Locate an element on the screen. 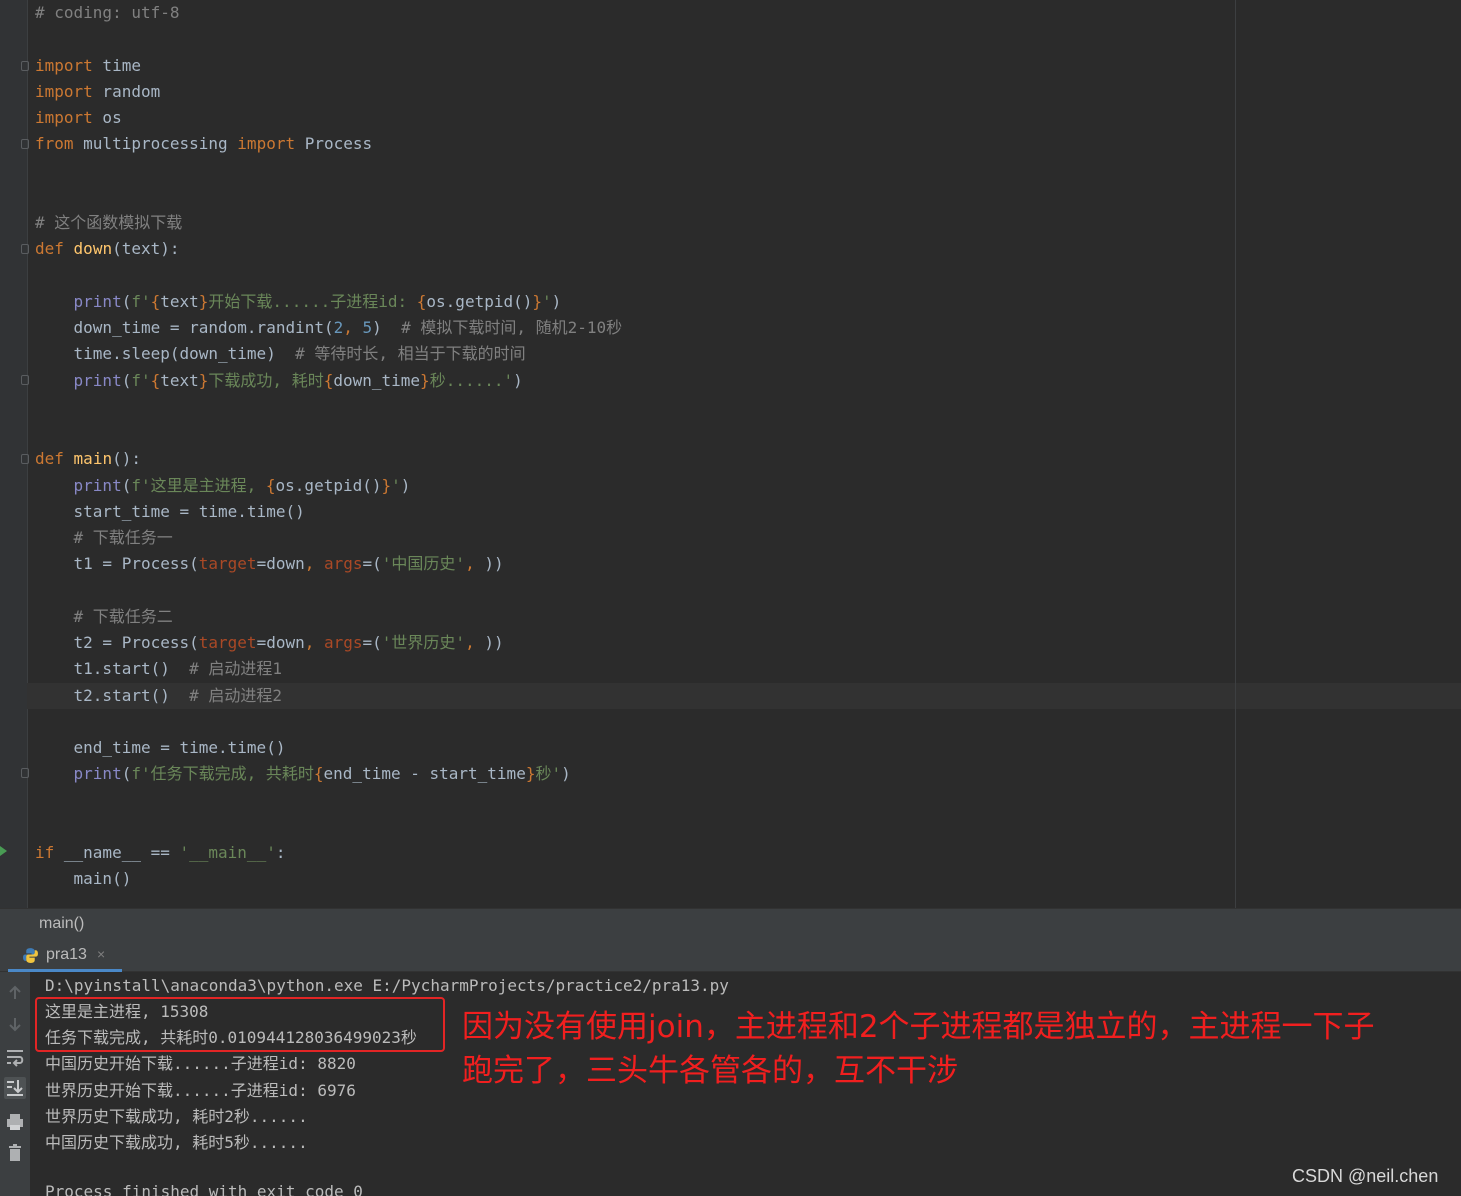  code-token: # coding: utf-8 is located at coordinates (107, 12).